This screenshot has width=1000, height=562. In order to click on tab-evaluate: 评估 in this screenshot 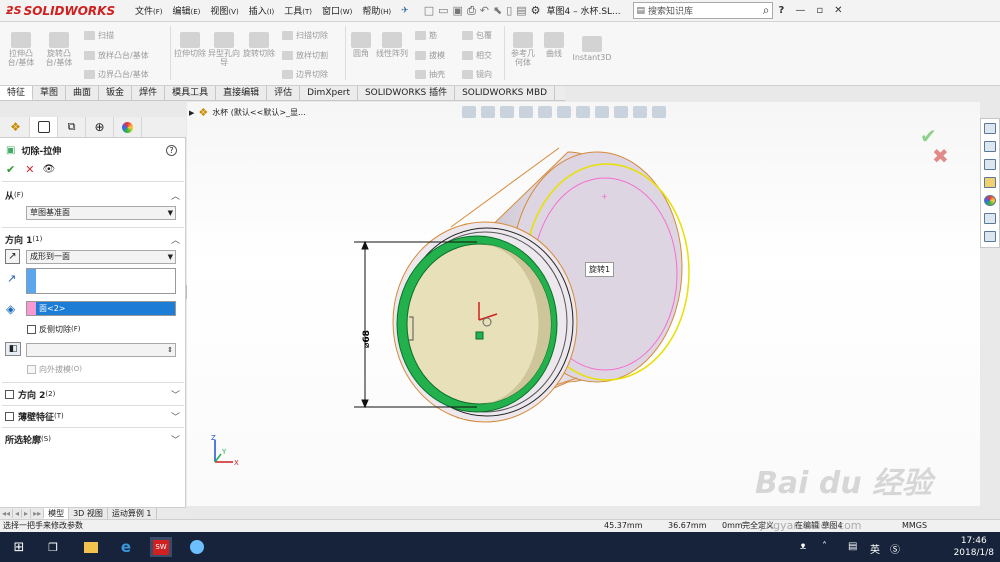, I will do `click(284, 93)`.